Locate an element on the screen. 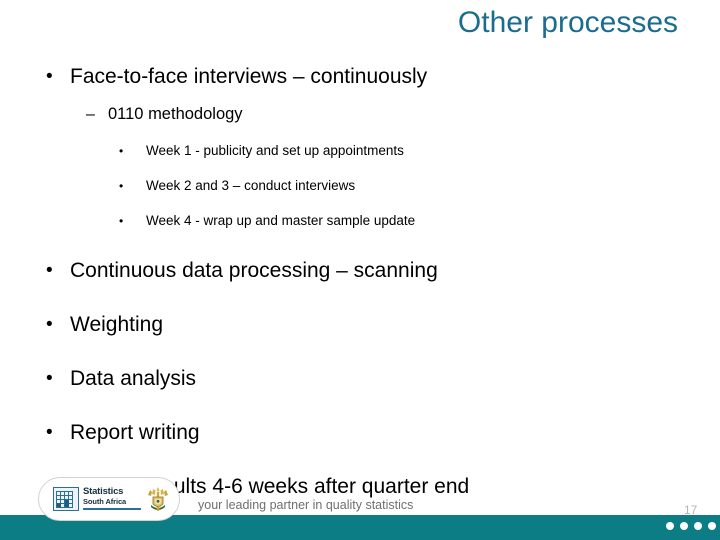 This screenshot has height=540, width=720. list-item-label: Face-to-face interviews – continuously is located at coordinates (249, 76).